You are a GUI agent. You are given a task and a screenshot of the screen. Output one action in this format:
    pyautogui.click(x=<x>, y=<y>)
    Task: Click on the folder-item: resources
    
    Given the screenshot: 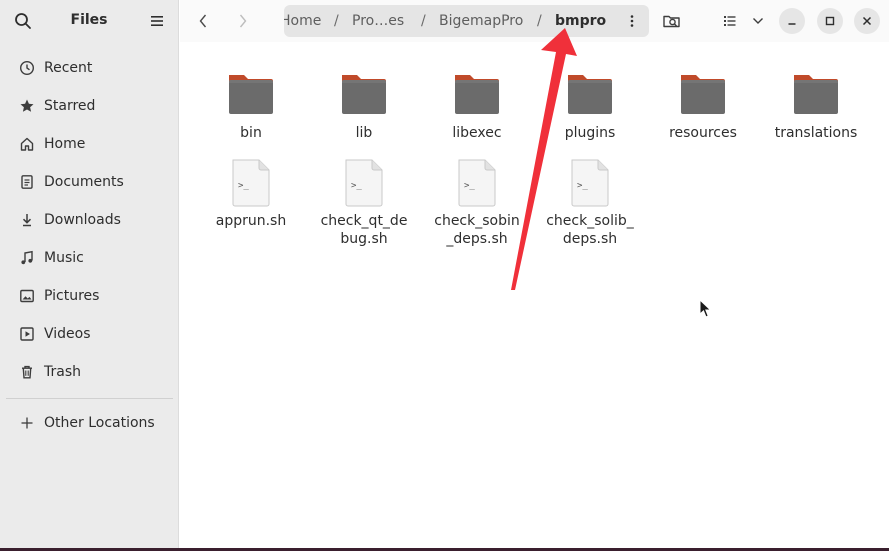 What is the action you would take?
    pyautogui.click(x=703, y=106)
    